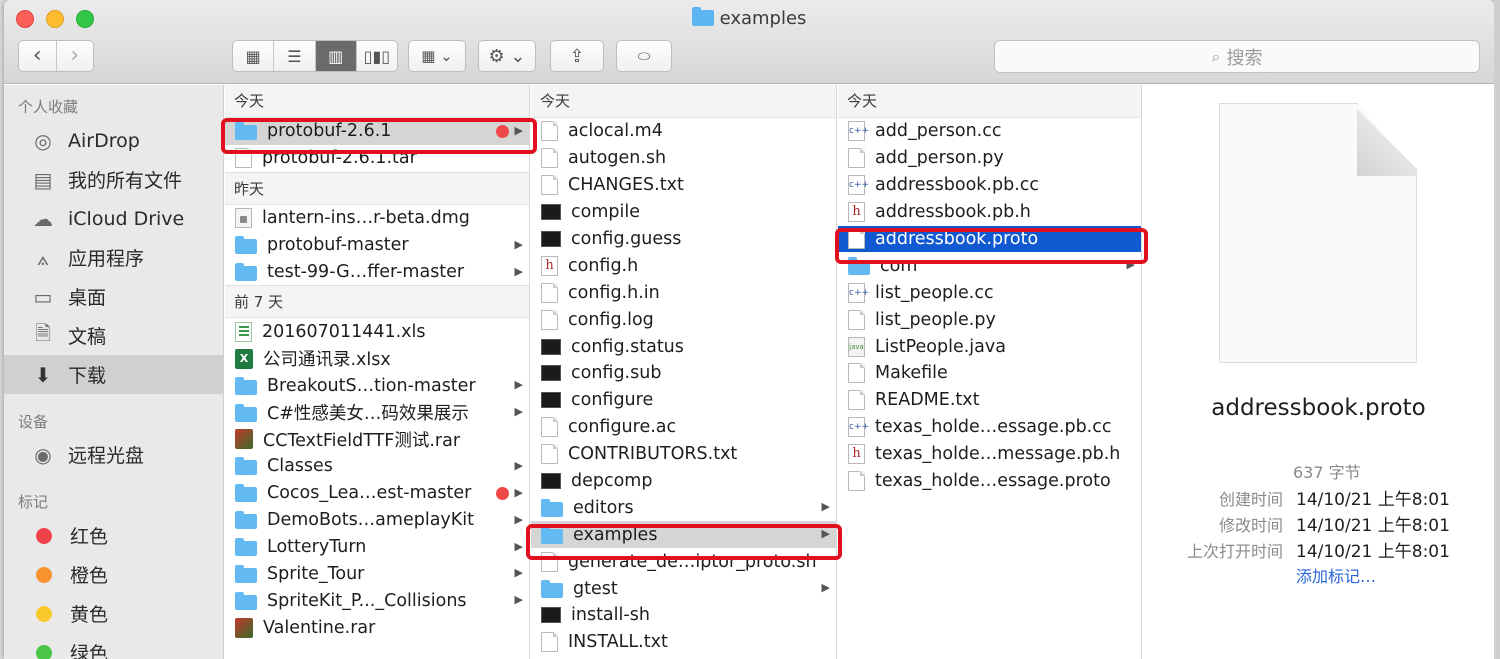 Image resolution: width=1500 pixels, height=659 pixels. Describe the element at coordinates (113, 374) in the screenshot. I see `sidebar-item-downloads: ⬇ 下载` at that location.